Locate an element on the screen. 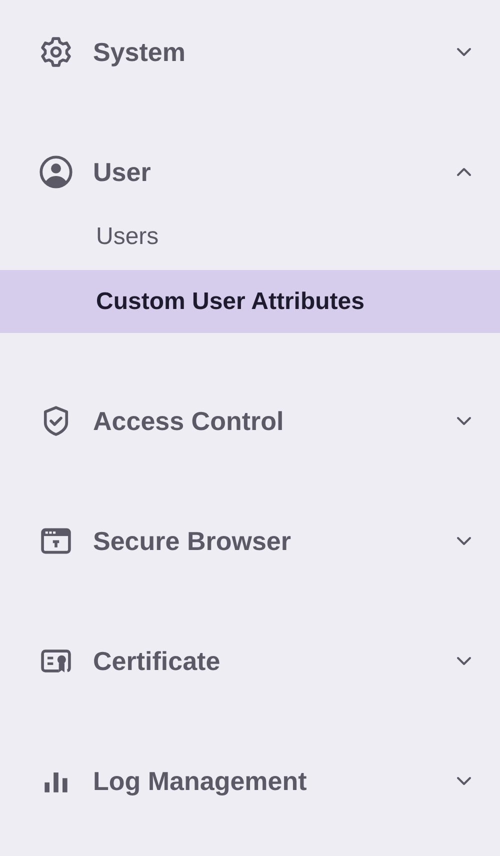 The image size is (500, 856). section-header: User is located at coordinates (263, 172).